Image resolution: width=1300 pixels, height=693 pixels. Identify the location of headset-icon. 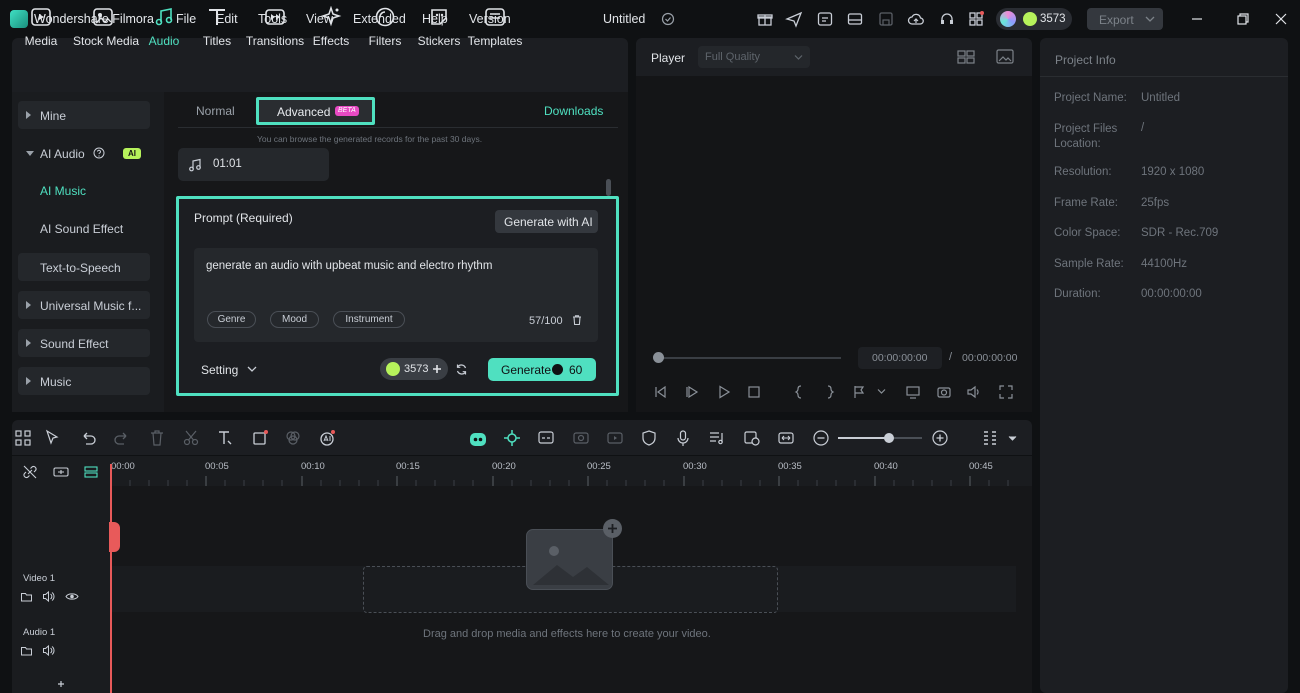
(947, 19).